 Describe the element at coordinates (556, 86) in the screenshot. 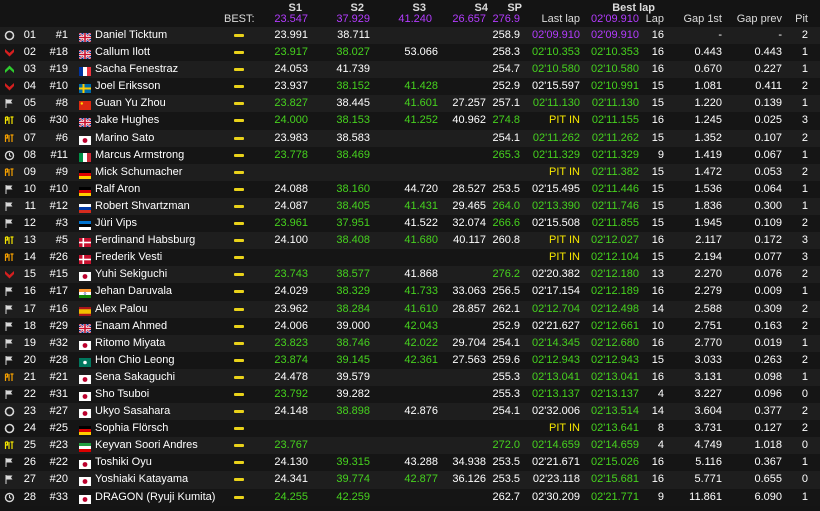

I see `last-lap: 02'15.597` at that location.